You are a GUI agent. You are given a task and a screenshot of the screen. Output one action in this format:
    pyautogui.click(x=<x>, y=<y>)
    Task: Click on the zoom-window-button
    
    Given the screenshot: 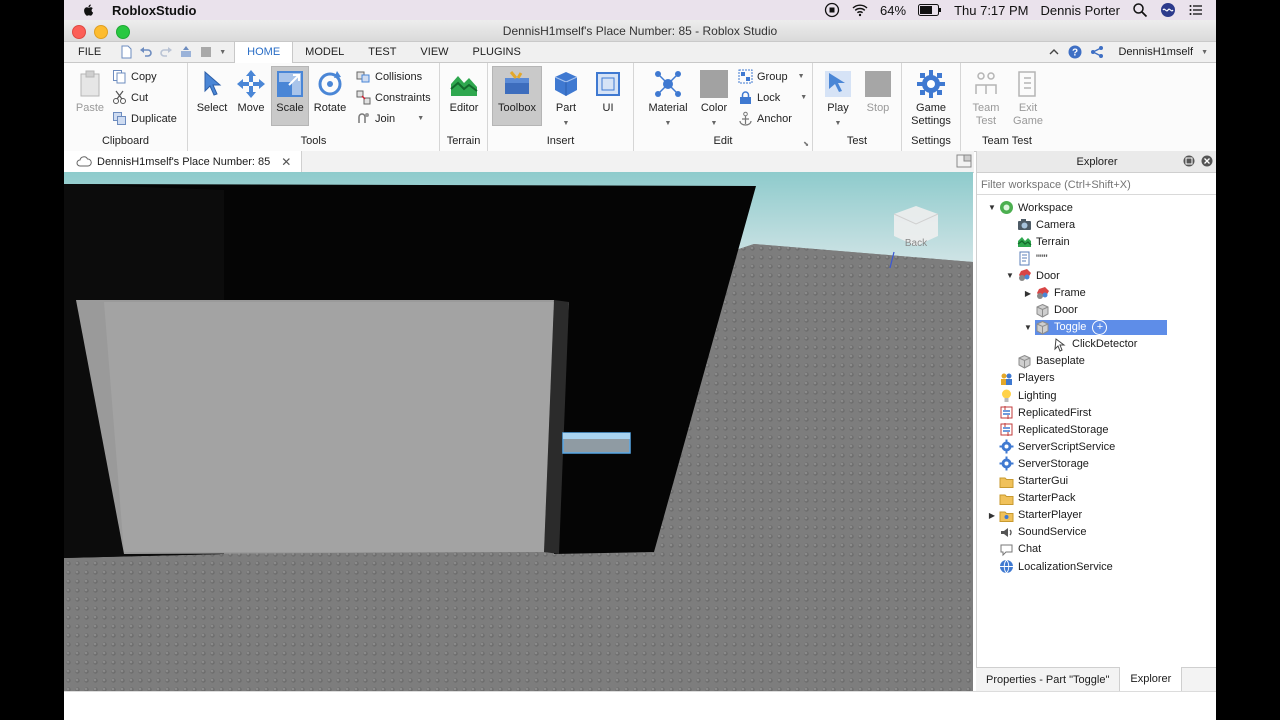 What is the action you would take?
    pyautogui.click(x=123, y=32)
    